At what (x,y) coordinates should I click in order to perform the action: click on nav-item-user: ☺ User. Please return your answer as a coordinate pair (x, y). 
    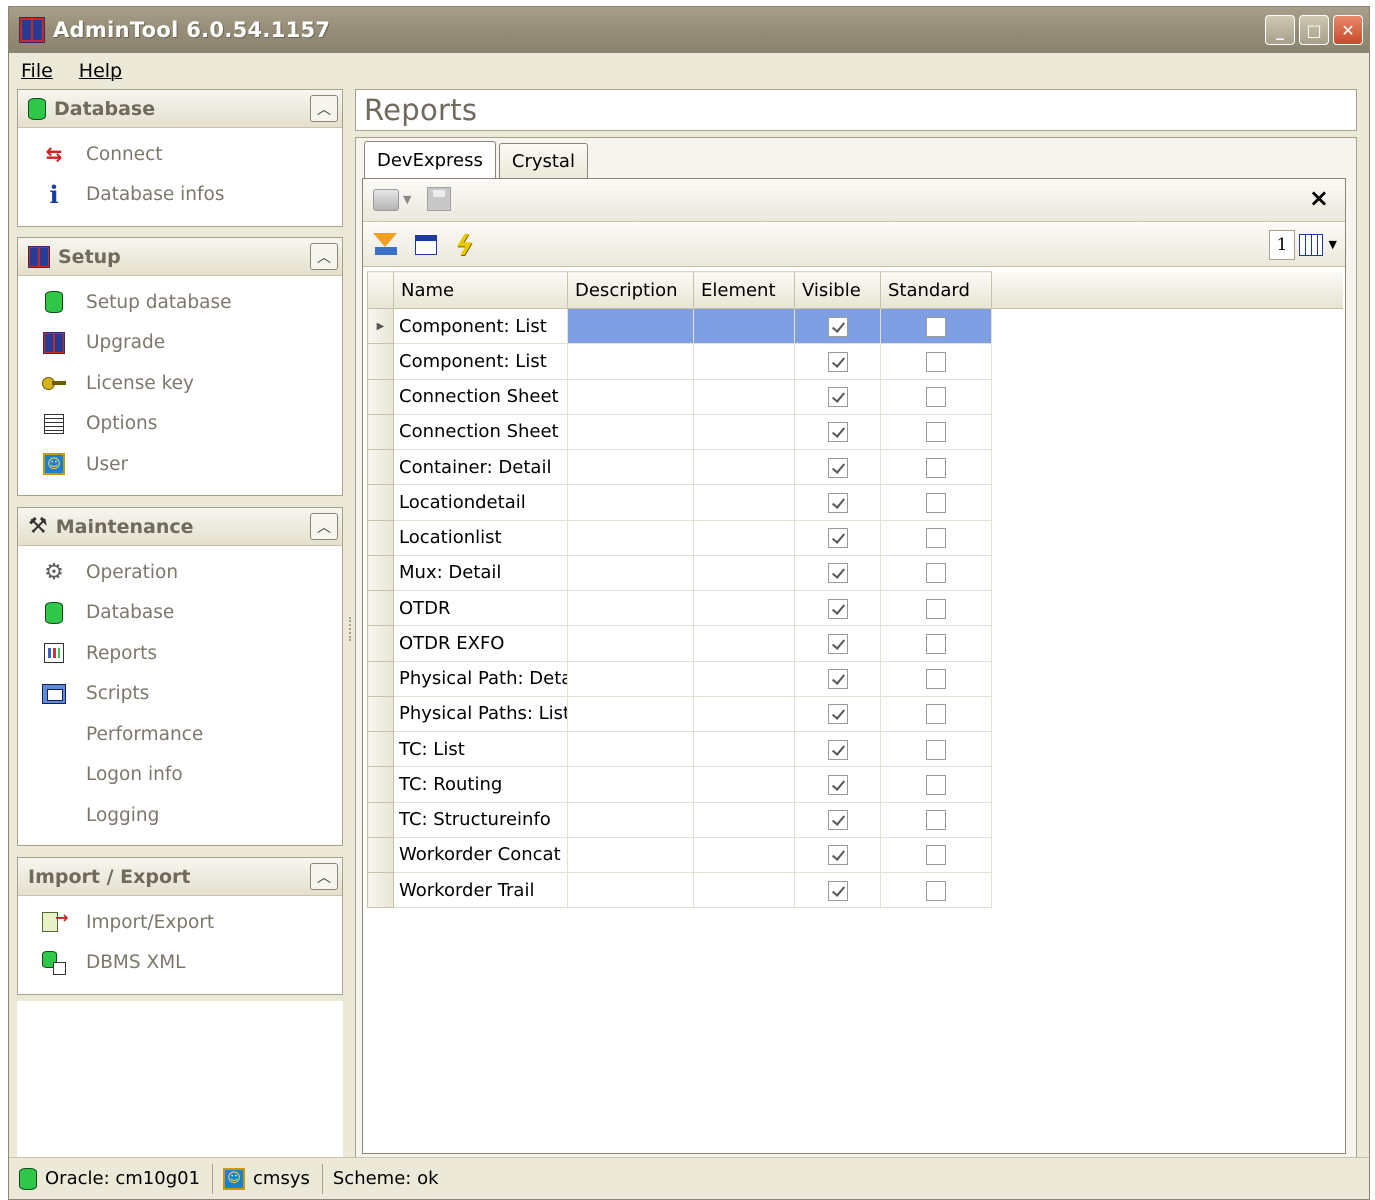
    Looking at the image, I should click on (180, 464).